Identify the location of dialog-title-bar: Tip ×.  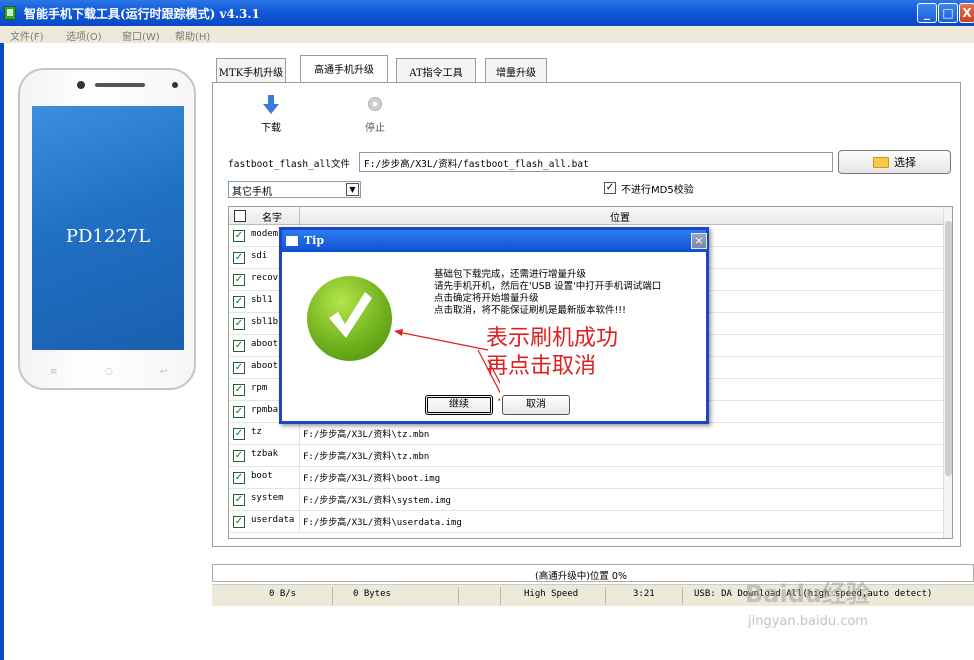
(494, 241).